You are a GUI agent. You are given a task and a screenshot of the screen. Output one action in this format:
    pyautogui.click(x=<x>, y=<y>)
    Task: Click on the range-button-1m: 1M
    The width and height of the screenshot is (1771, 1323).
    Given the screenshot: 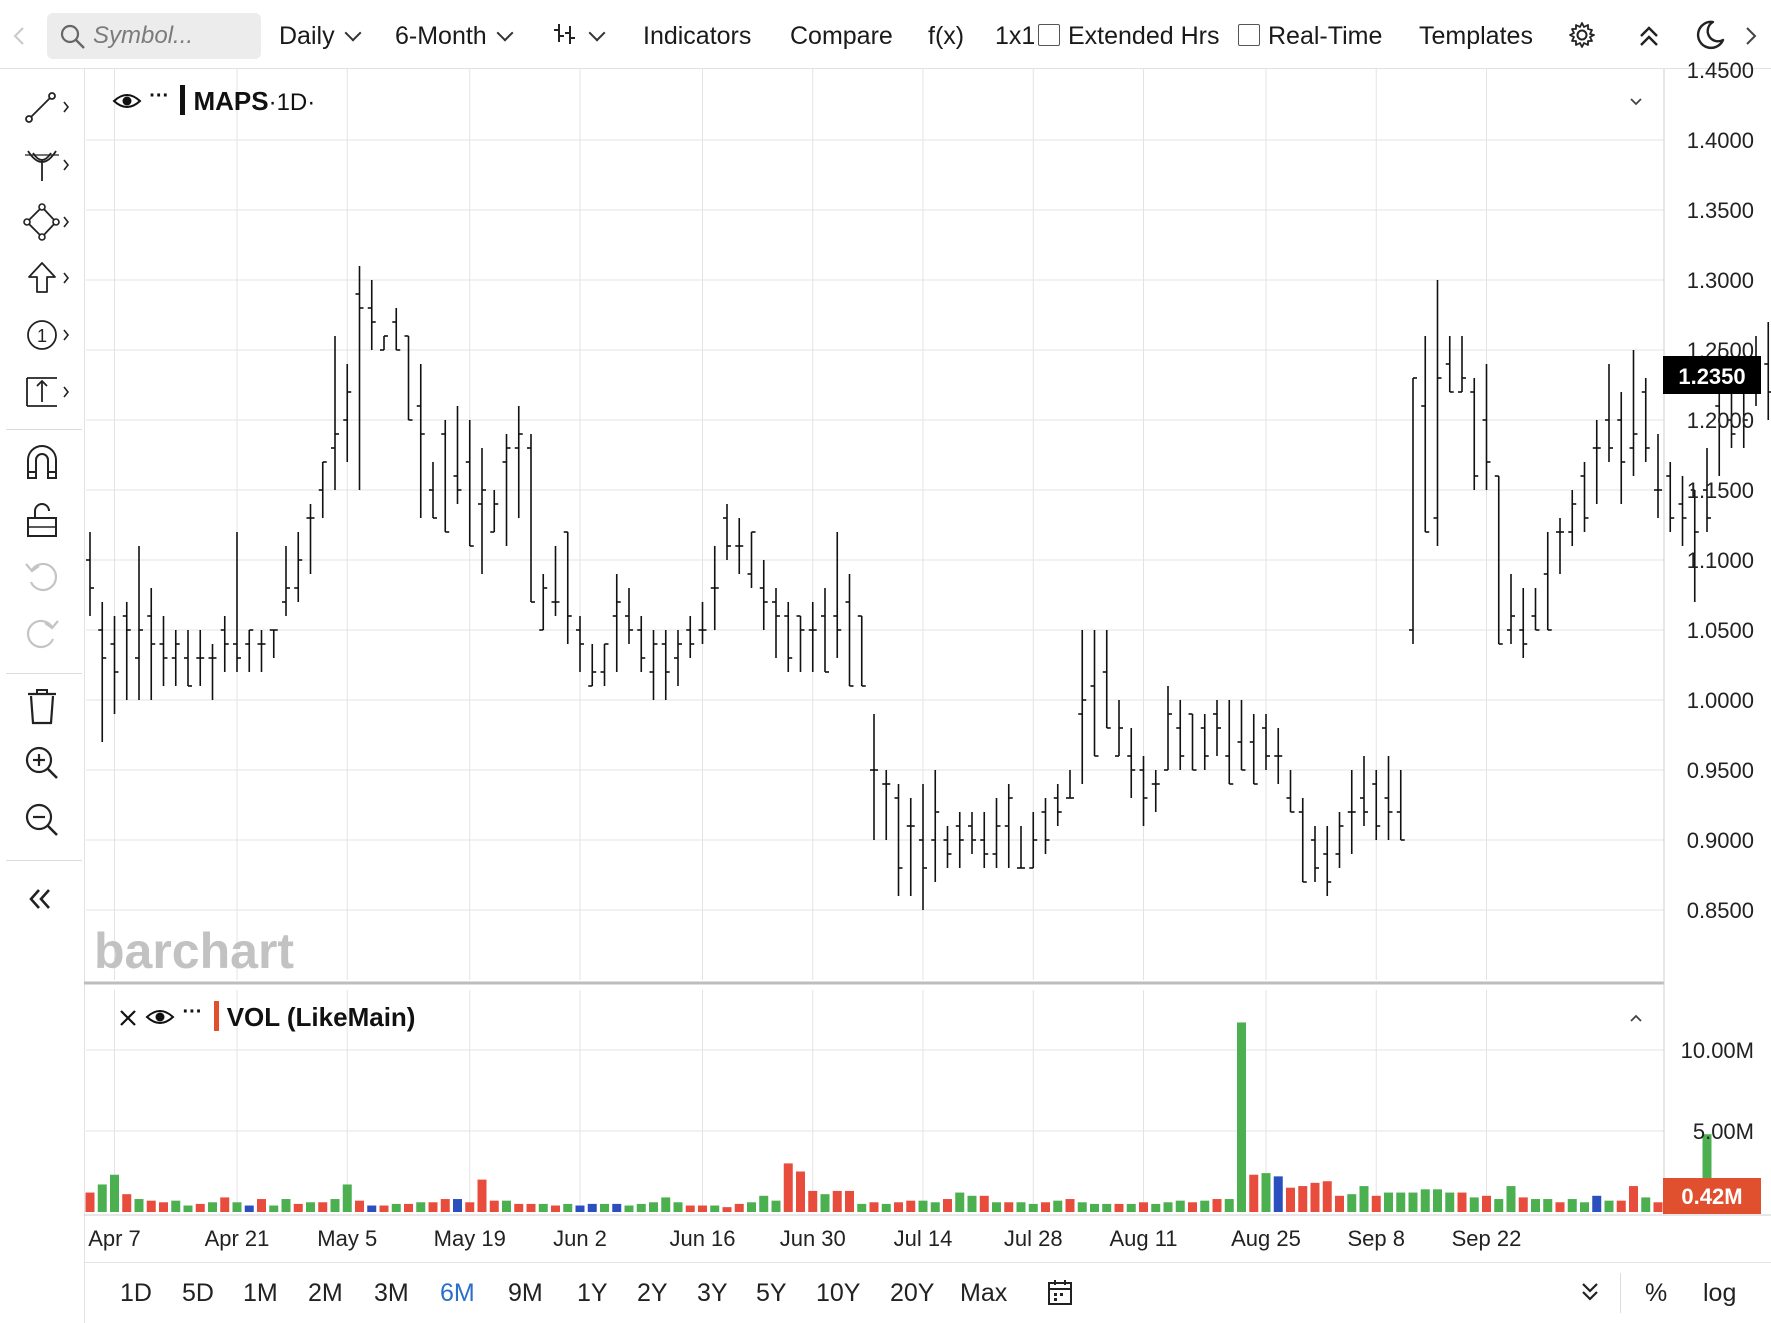 What is the action you would take?
    pyautogui.click(x=260, y=1293)
    